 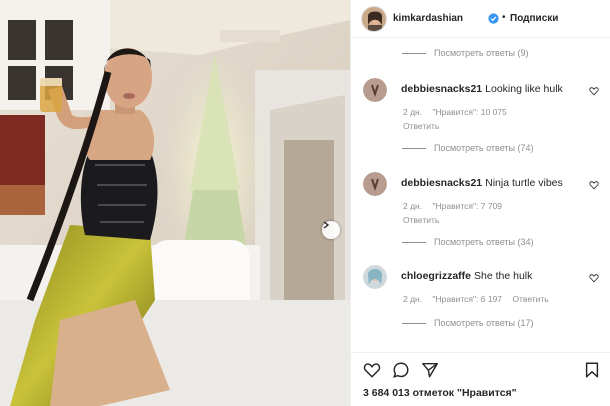 What do you see at coordinates (467, 206) in the screenshot?
I see `comment-likes-count: "Нравится": 7 709` at bounding box center [467, 206].